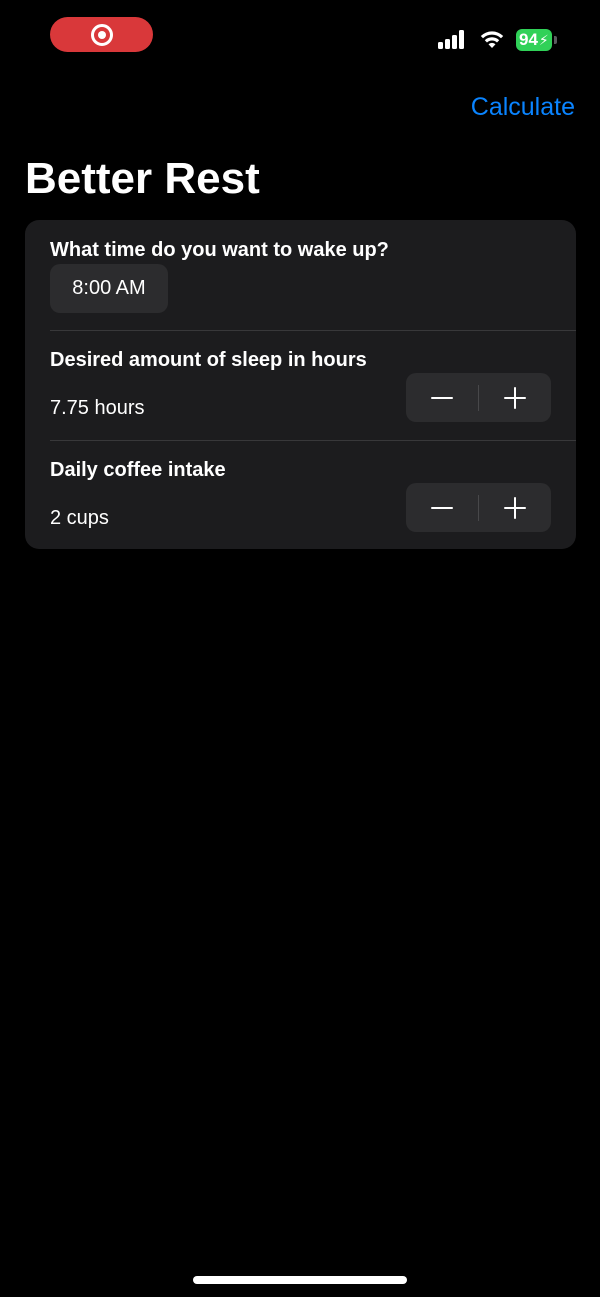  Describe the element at coordinates (142, 178) in the screenshot. I see `page-title: Better Rest` at that location.